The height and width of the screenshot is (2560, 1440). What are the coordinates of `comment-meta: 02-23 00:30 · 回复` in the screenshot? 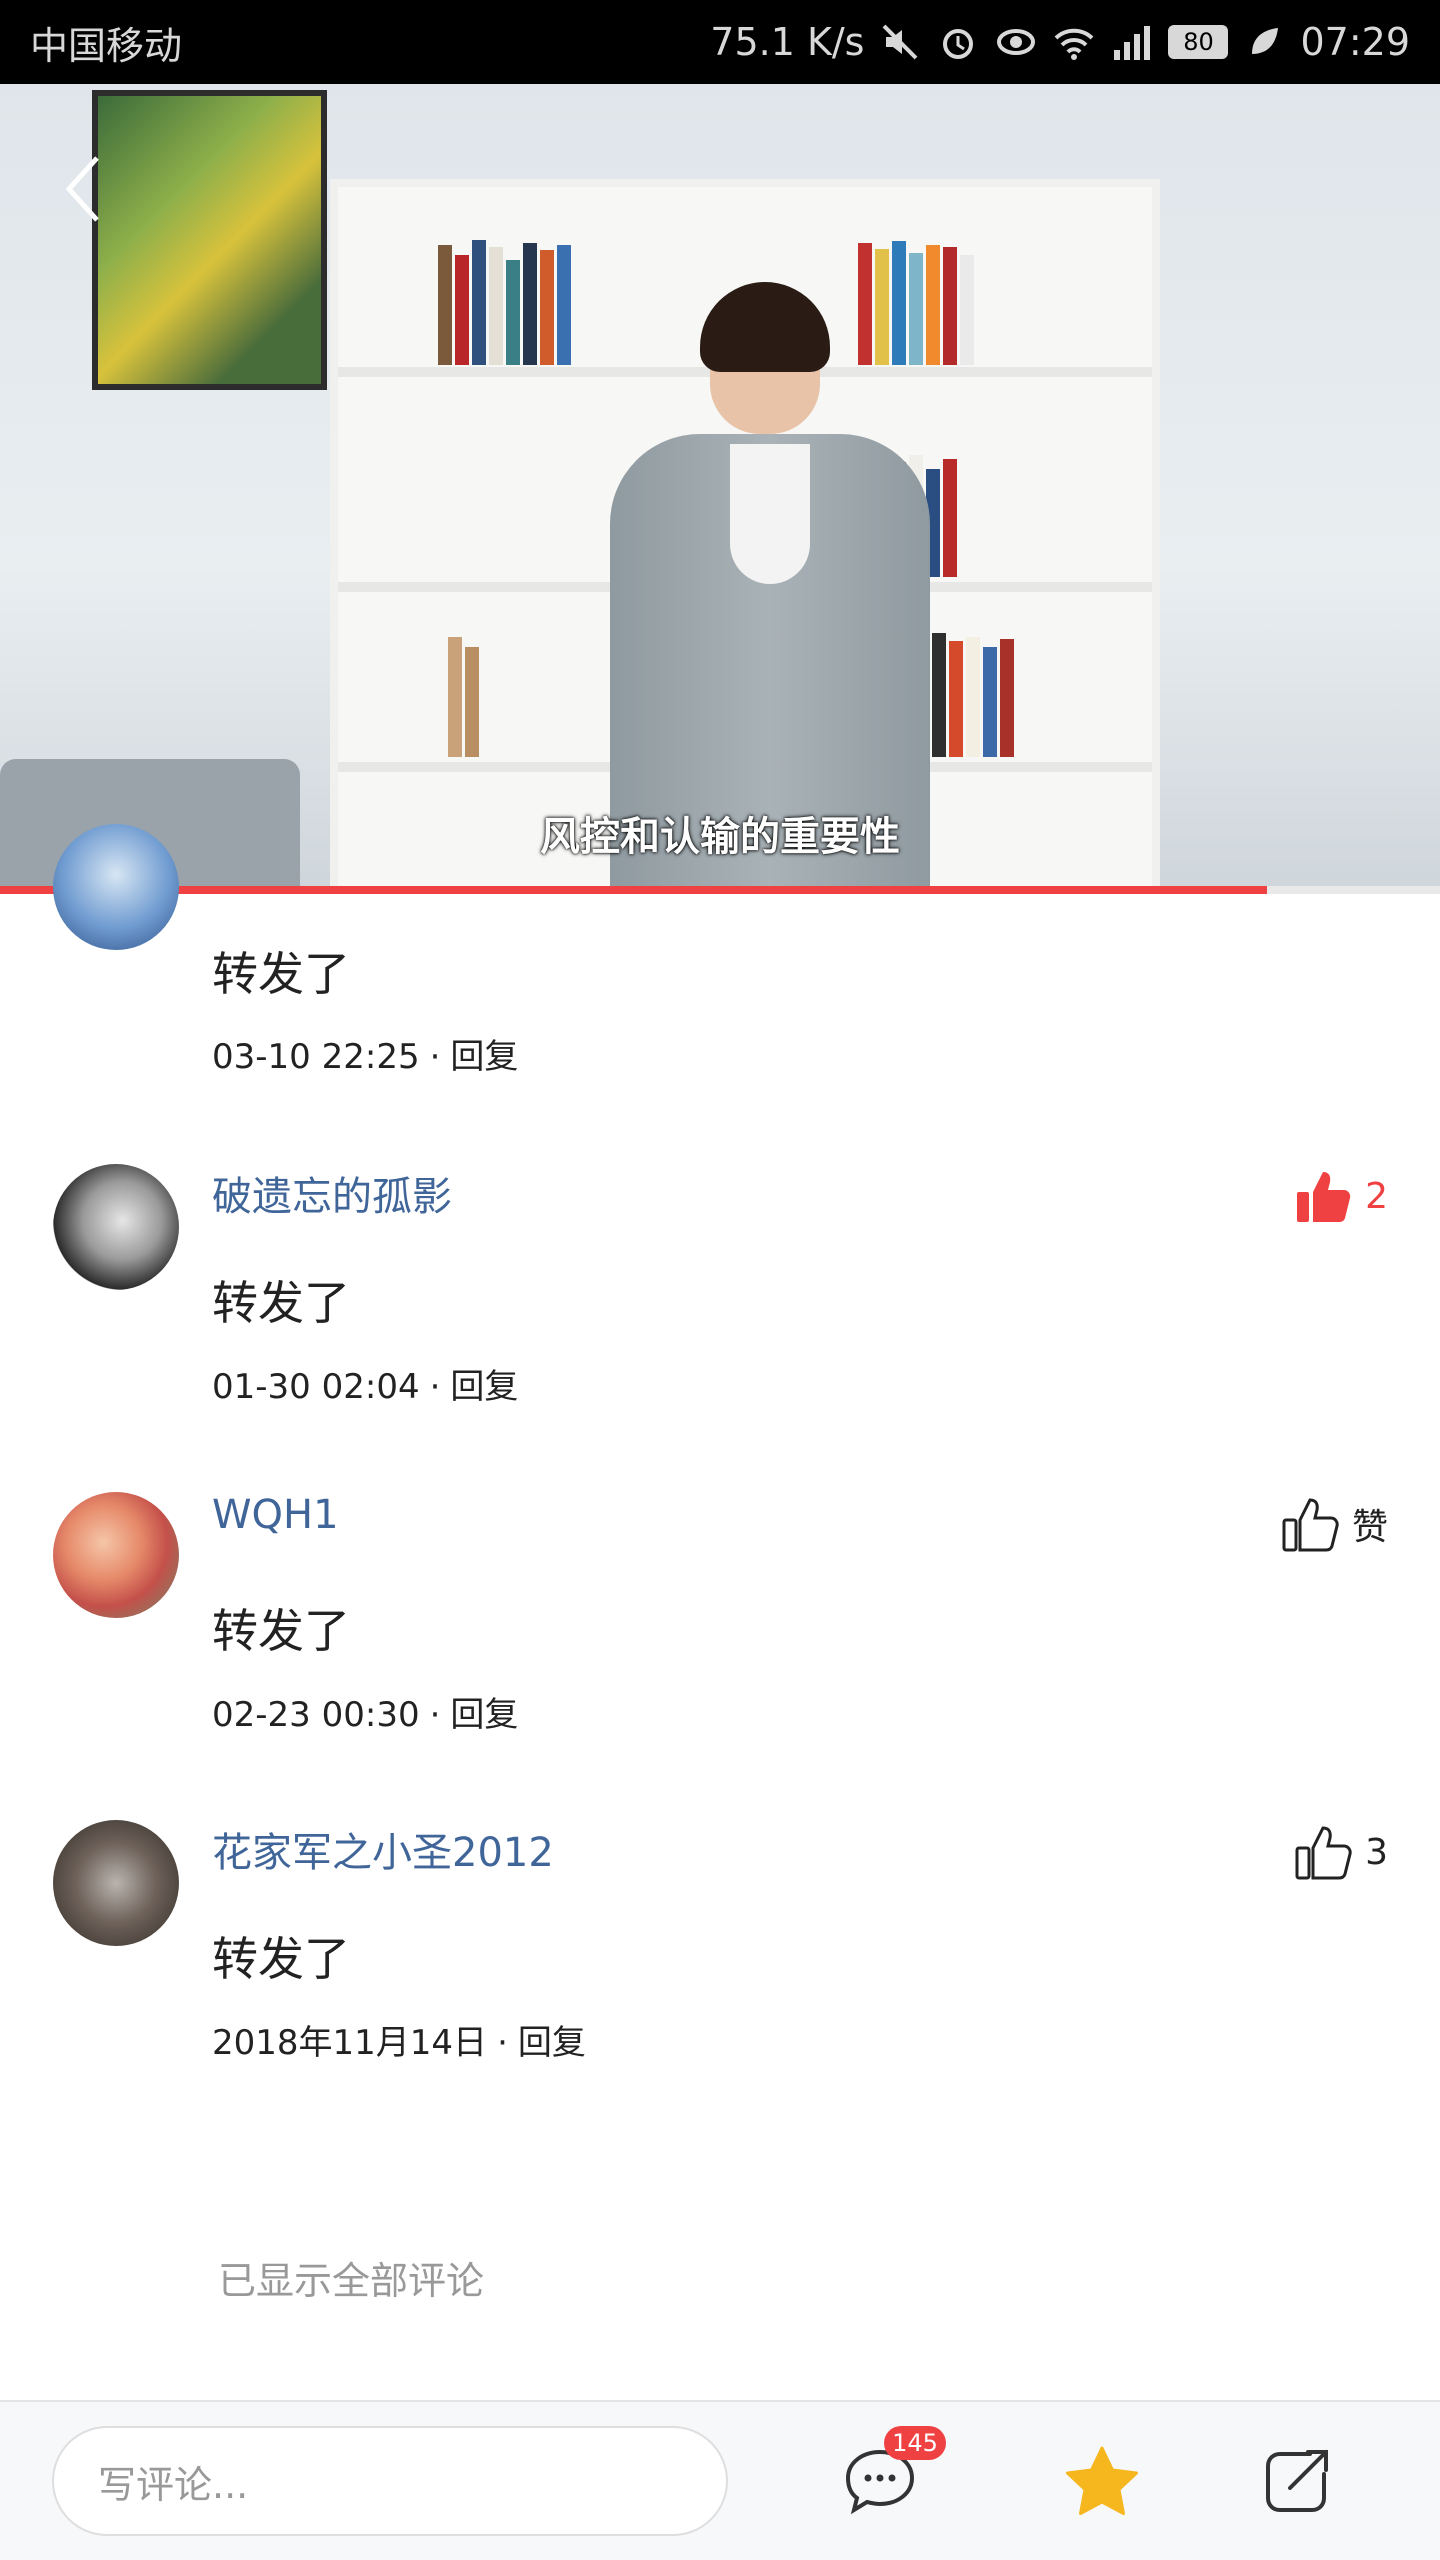 It's located at (365, 1715).